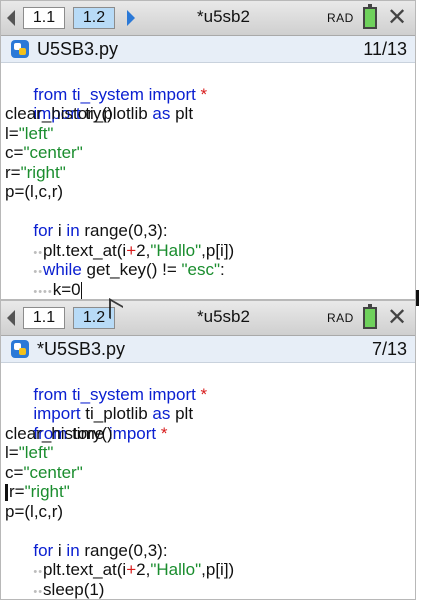 This screenshot has height=600, width=422. I want to click on file-name: U5SB3.py, so click(78, 49).